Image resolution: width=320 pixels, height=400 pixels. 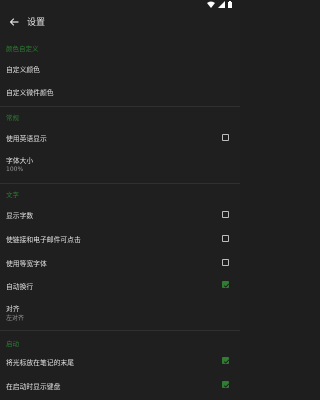 What do you see at coordinates (120, 214) in the screenshot?
I see `show-word-count-row: 显示字数` at bounding box center [120, 214].